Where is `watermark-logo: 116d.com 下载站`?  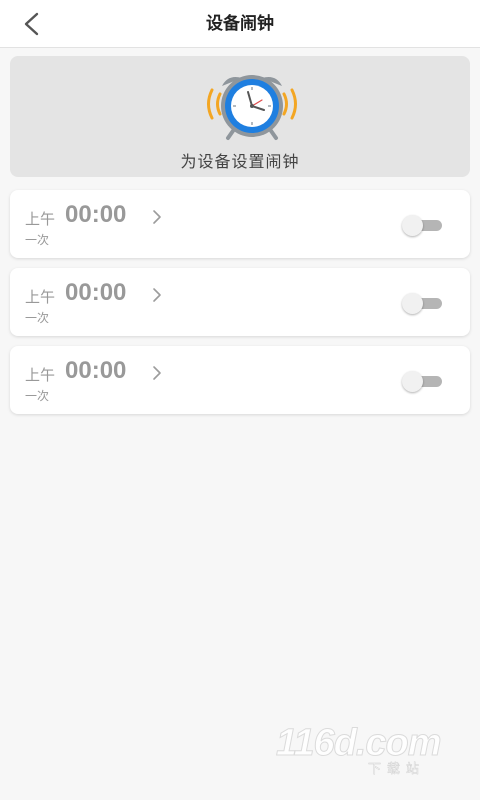 watermark-logo: 116d.com 下载站 is located at coordinates (365, 752).